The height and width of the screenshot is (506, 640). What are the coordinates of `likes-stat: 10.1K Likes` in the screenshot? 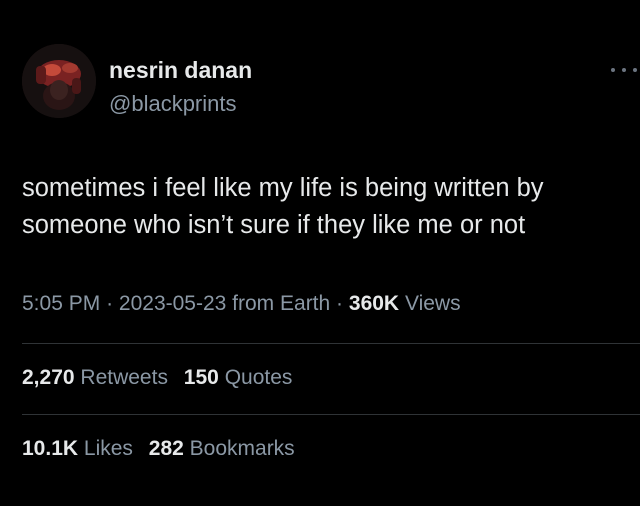 It's located at (77, 448).